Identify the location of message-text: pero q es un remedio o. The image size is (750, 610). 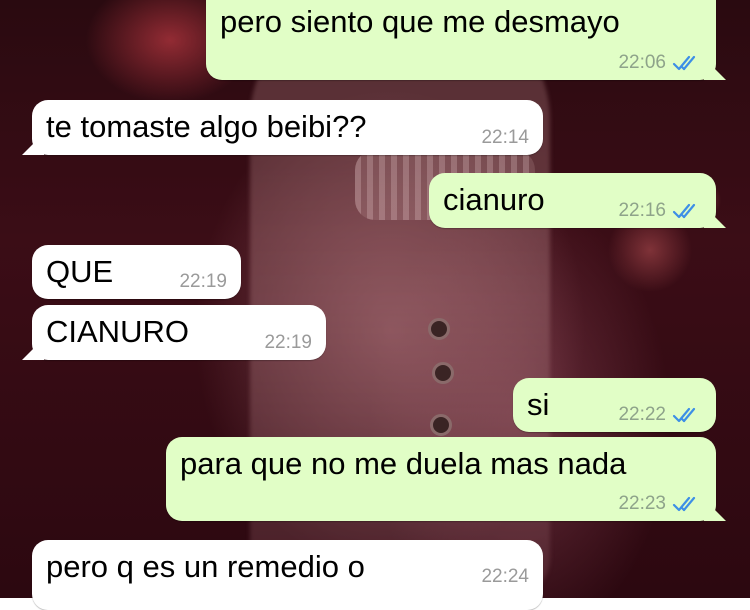
(205, 566).